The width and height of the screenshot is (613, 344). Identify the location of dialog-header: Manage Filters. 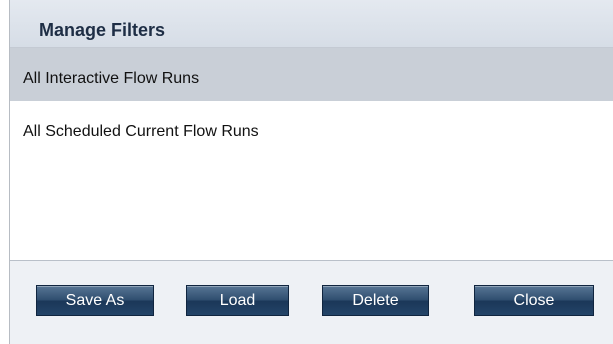
(311, 24).